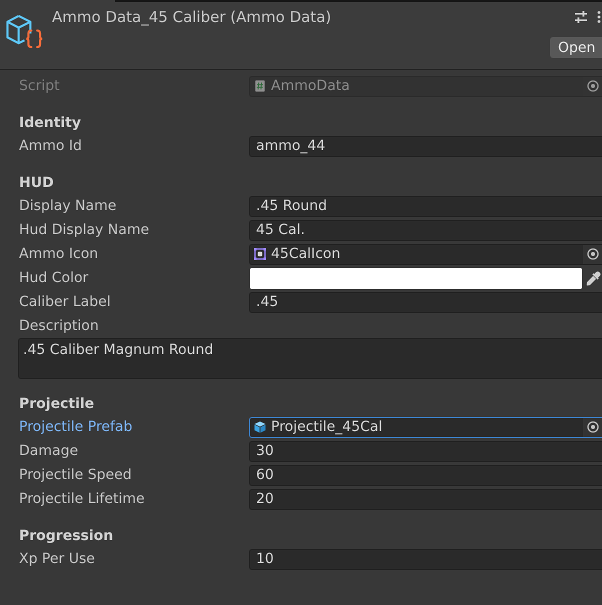  Describe the element at coordinates (192, 17) in the screenshot. I see `asset-title: Ammo Data_45 Caliber (Ammo Data)` at that location.